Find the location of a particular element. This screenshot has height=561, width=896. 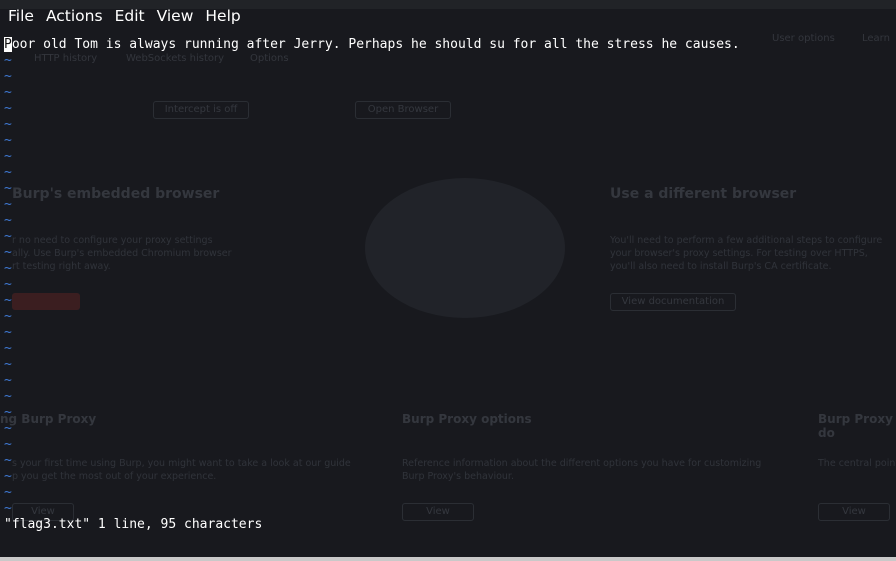

menu-help: Help is located at coordinates (222, 16).